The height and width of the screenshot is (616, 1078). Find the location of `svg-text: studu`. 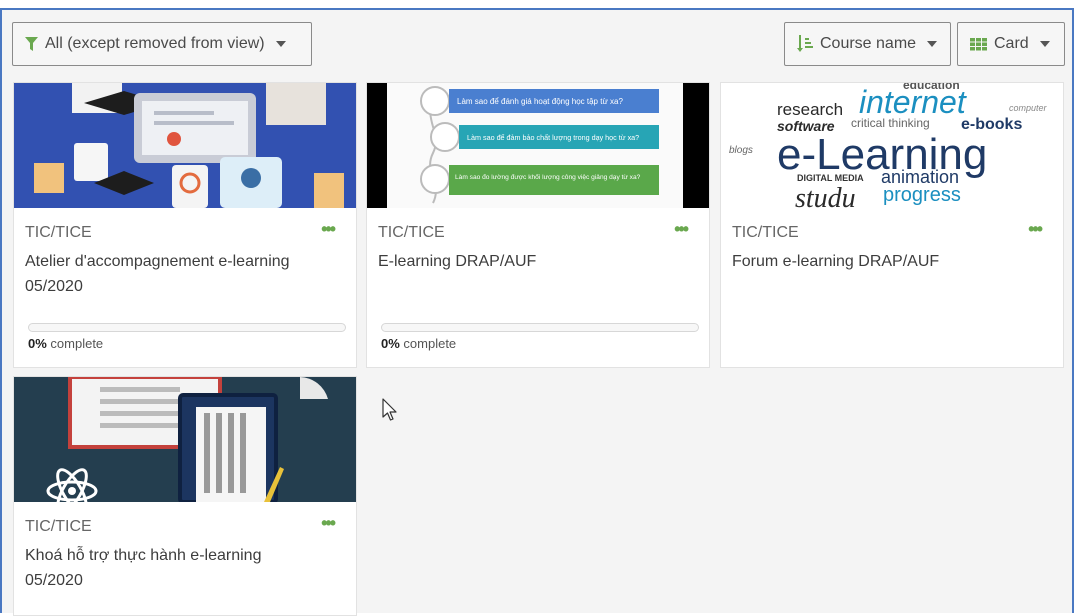

svg-text: studu is located at coordinates (825, 195).